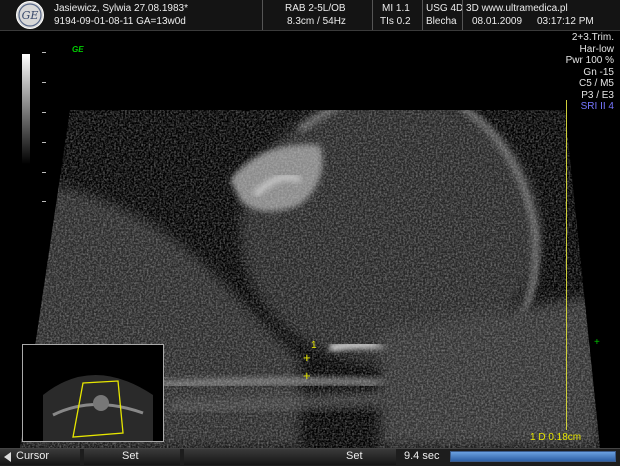 This screenshot has height=466, width=620. Describe the element at coordinates (596, 49) in the screenshot. I see `param-harmonic: Har-low` at that location.